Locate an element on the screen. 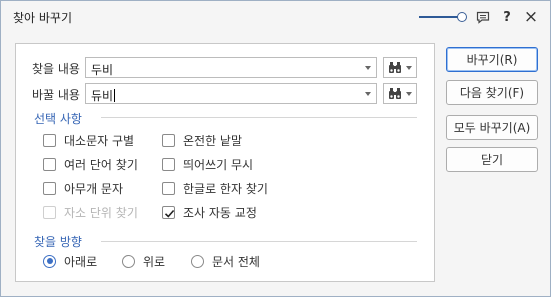  direction-up: 위로 is located at coordinates (143, 261).